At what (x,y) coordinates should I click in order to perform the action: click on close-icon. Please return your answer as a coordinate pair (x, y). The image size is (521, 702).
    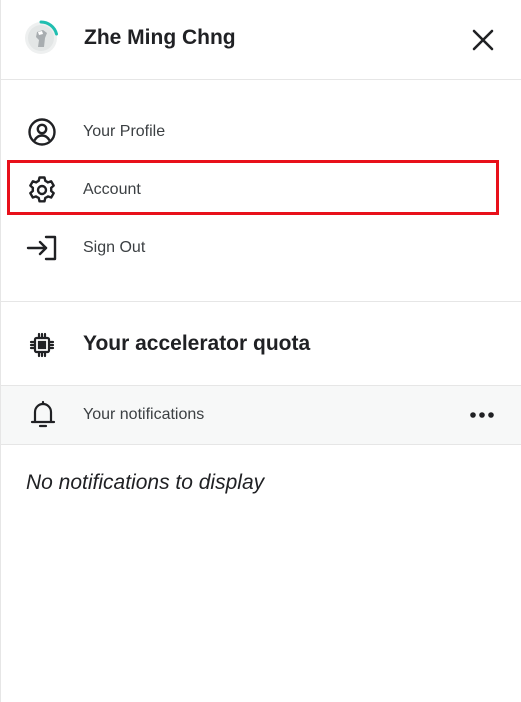
    Looking at the image, I should click on (483, 40).